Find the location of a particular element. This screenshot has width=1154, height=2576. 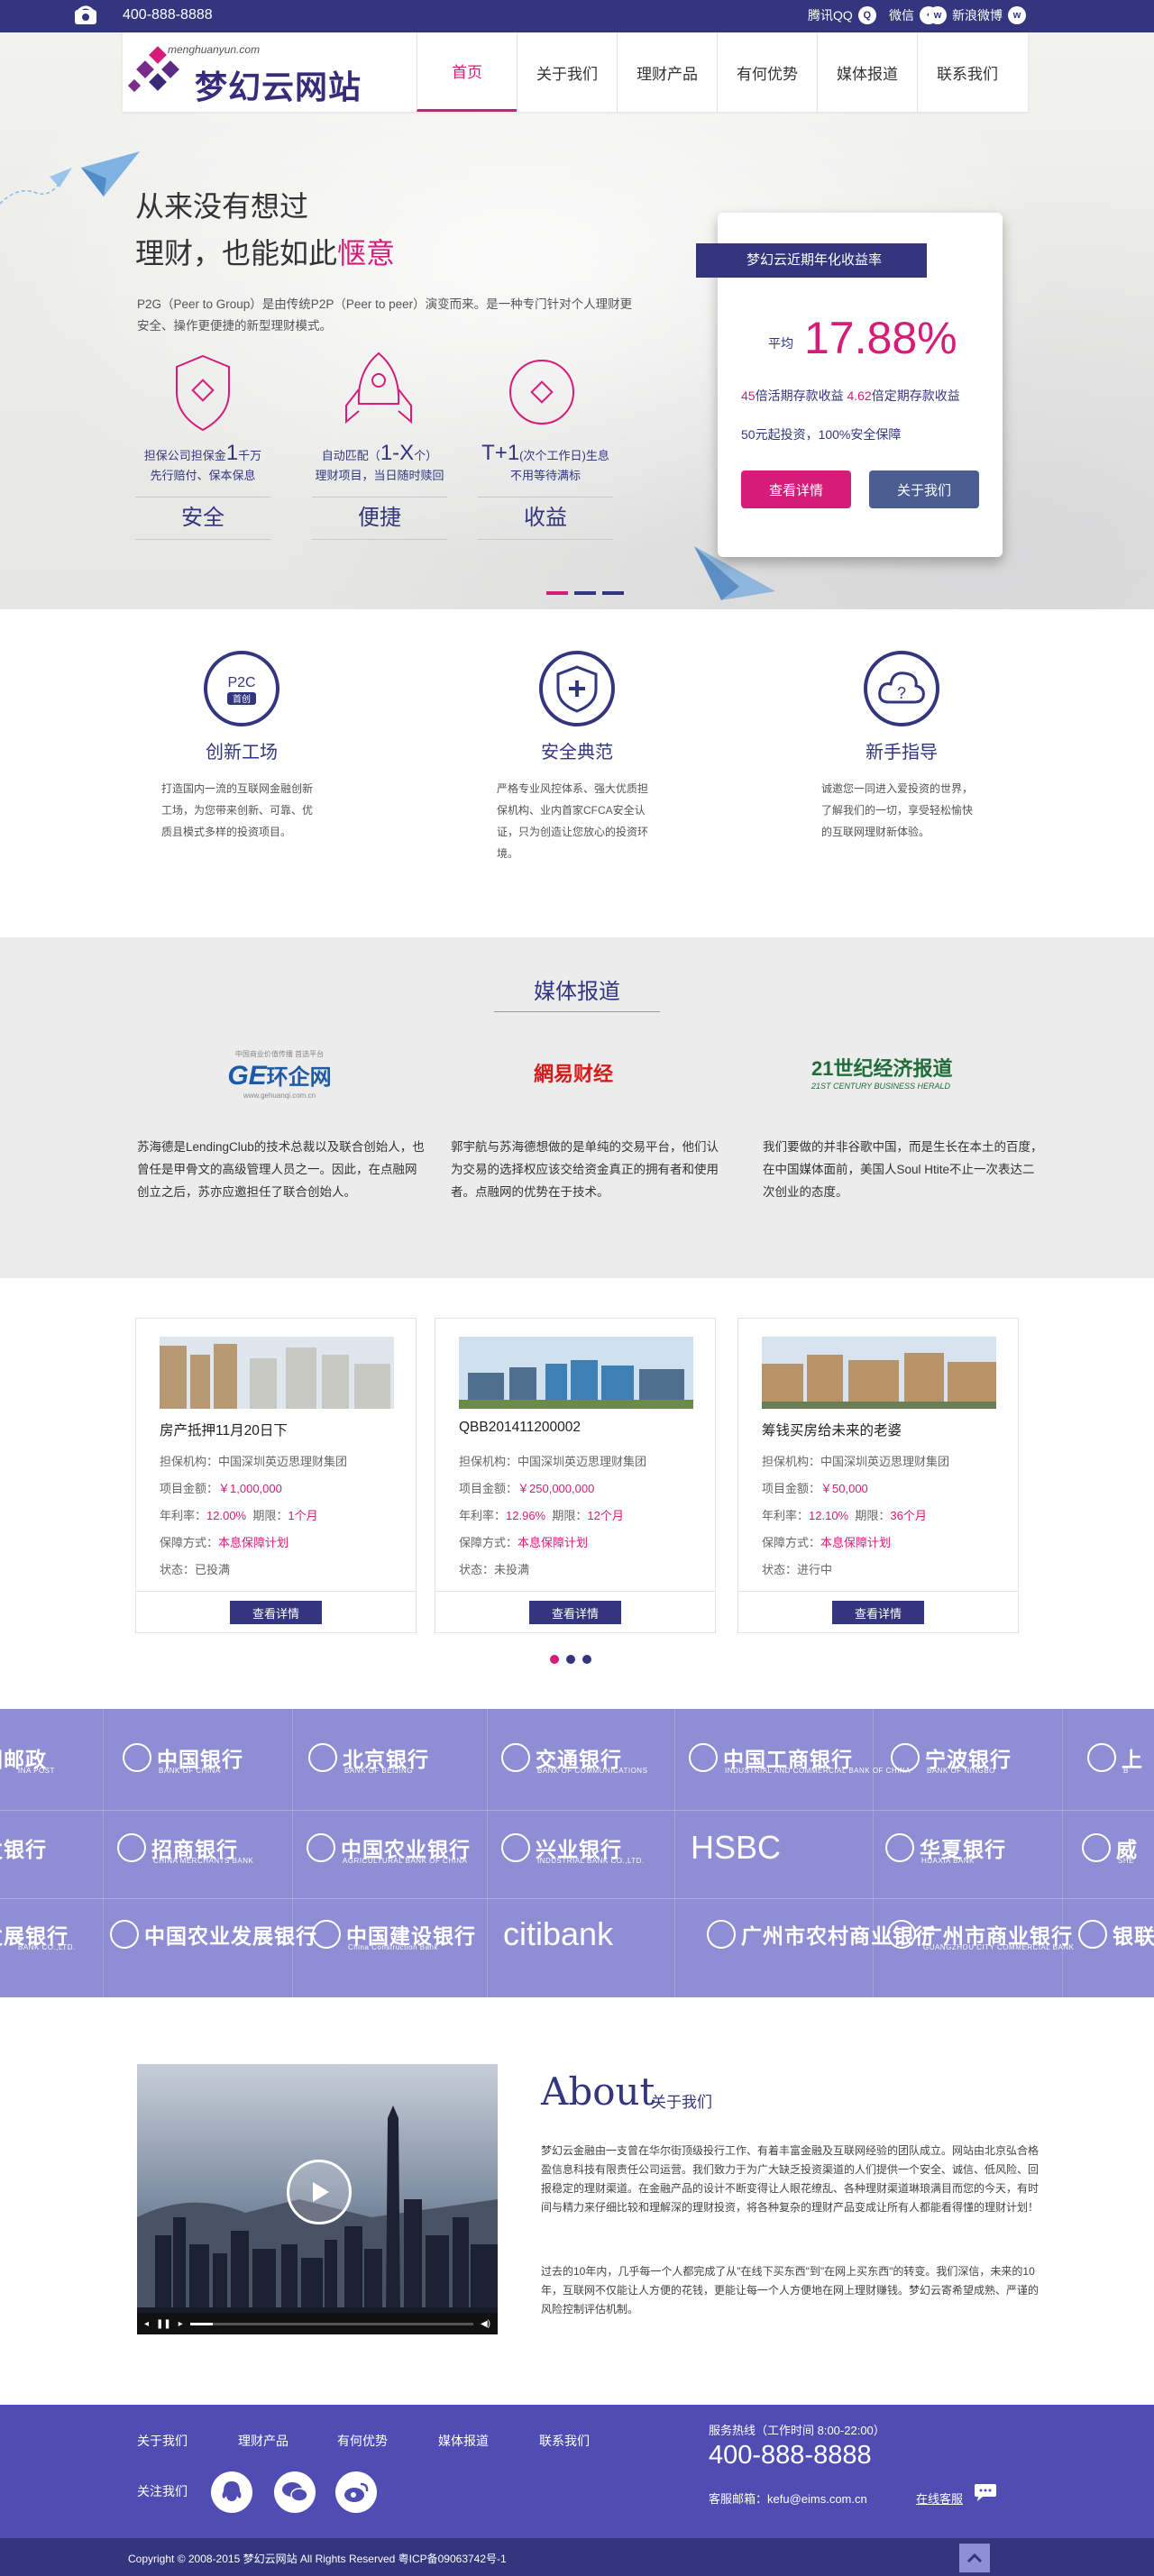

bank-logo: 中国银行 BANK OF CHINA is located at coordinates (183, 1758).